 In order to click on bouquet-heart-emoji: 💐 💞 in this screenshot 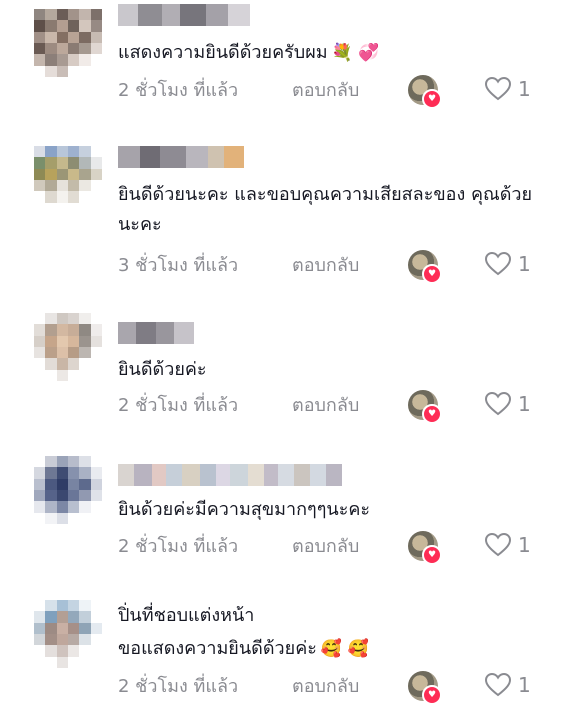, I will do `click(355, 53)`.